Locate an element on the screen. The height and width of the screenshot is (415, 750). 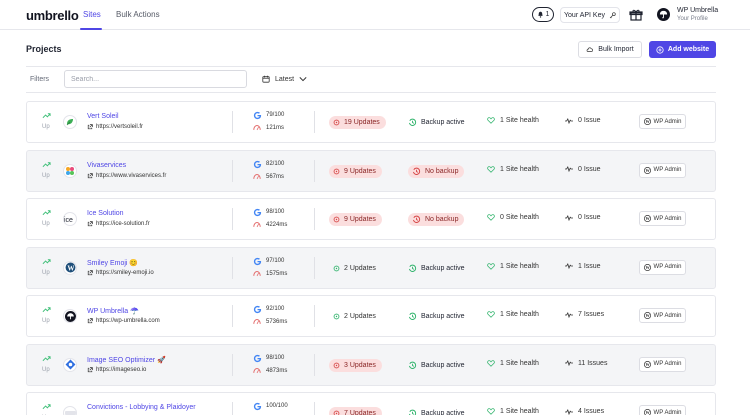
sort-dropdown: Latest is located at coordinates (284, 79).